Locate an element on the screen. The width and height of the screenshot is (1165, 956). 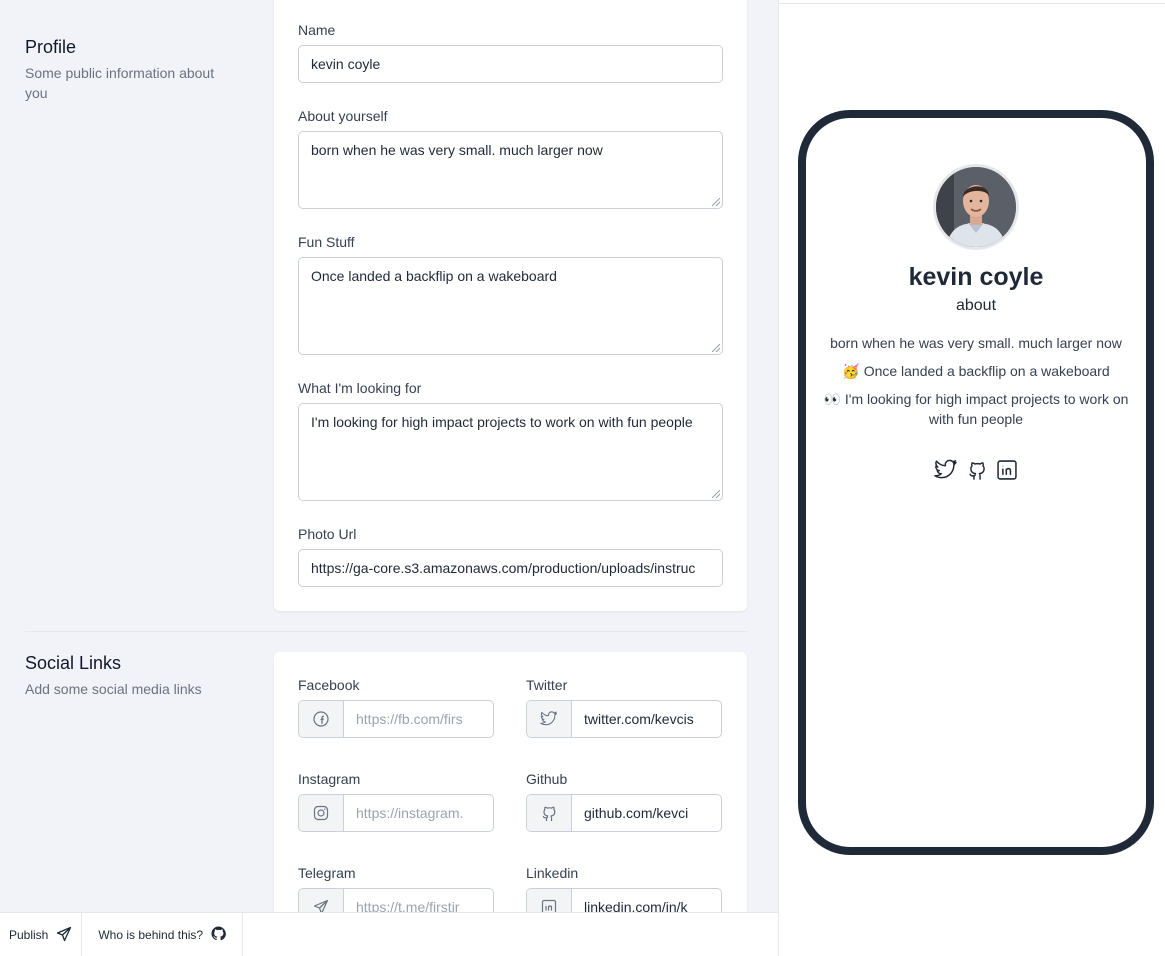
who-is-behind-button: Who is behind this? is located at coordinates (163, 934).